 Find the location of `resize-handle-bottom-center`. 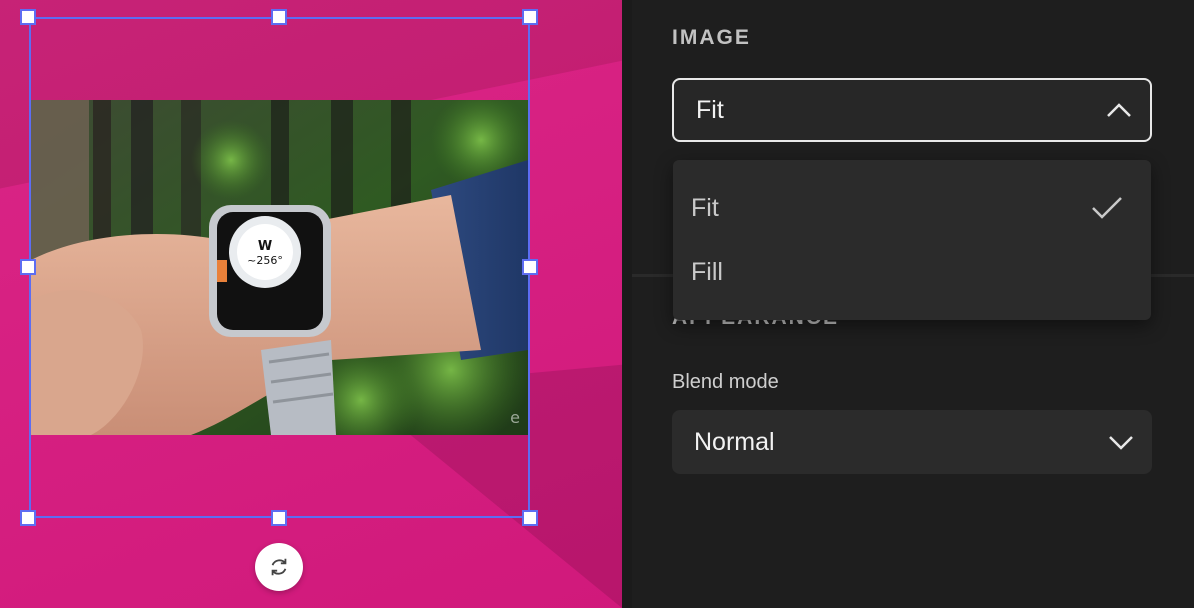

resize-handle-bottom-center is located at coordinates (279, 518).